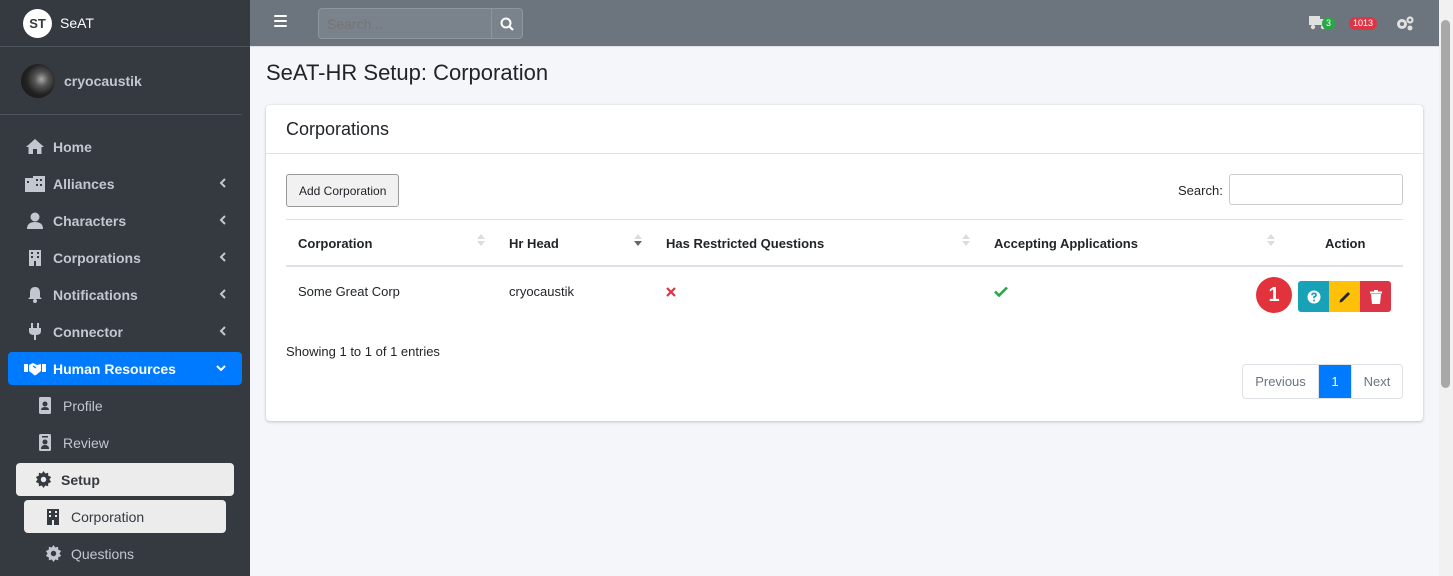  I want to click on user-name: cryocaustik, so click(103, 80).